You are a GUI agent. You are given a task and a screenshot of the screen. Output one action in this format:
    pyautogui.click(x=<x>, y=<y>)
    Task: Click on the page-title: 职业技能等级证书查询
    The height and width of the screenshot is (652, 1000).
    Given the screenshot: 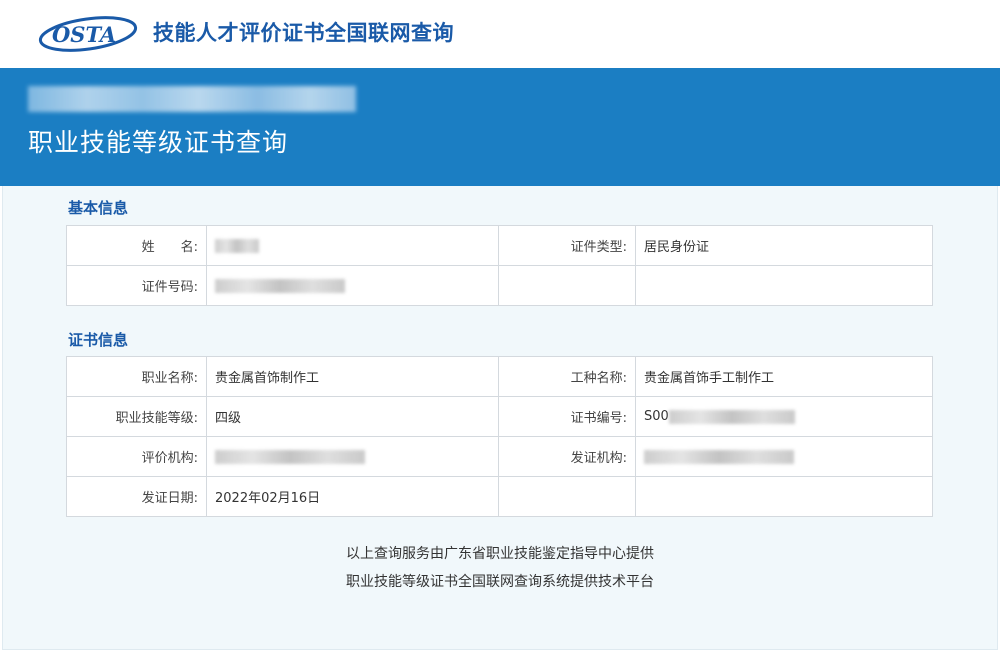 What is the action you would take?
    pyautogui.click(x=158, y=142)
    